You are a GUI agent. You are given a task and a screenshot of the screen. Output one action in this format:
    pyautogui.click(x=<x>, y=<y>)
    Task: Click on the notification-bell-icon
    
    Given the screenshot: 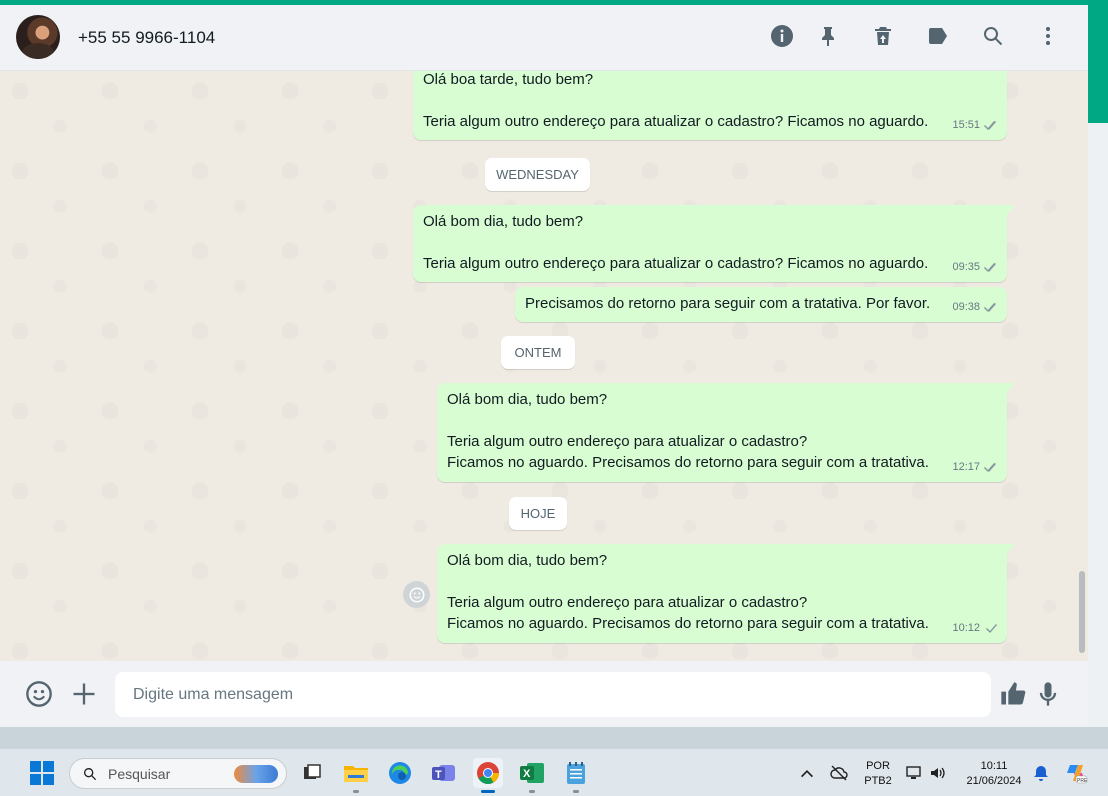 What is the action you would take?
    pyautogui.click(x=1041, y=773)
    